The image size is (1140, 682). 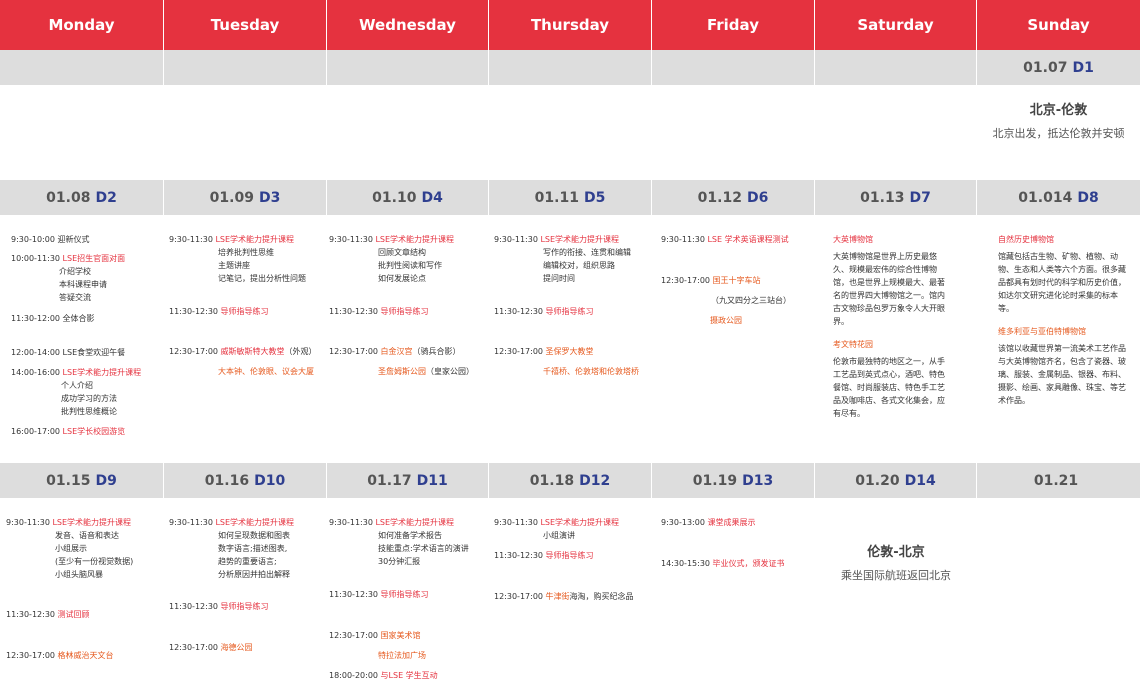 What do you see at coordinates (68, 431) in the screenshot?
I see `event: 16:00-17:00 LSE学长校园游览` at bounding box center [68, 431].